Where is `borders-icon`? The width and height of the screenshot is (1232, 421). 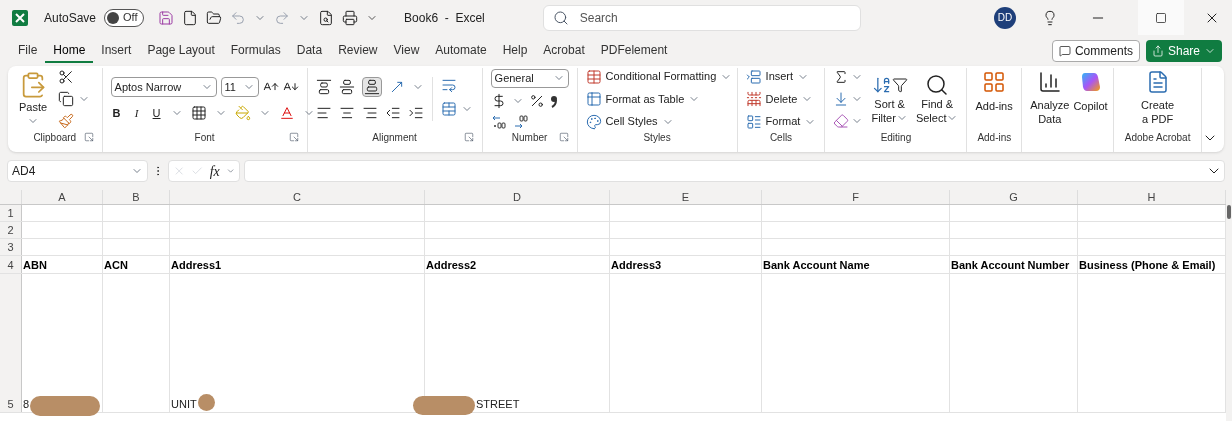
borders-icon is located at coordinates (198, 113).